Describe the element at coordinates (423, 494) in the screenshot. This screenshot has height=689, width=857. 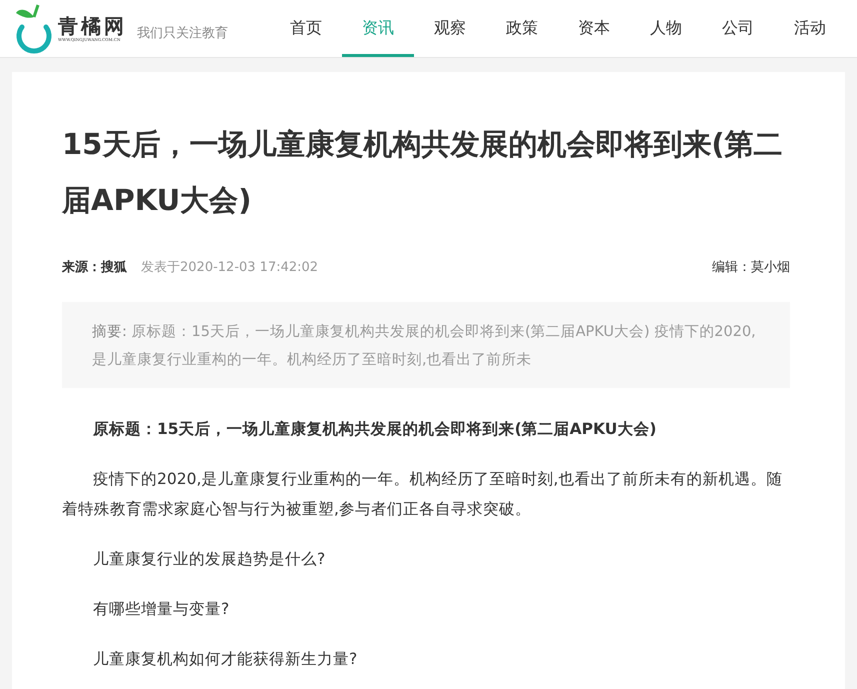
I see `paragraph: 疫情下的2020,是儿童康复行业重构的一年。机构经历了至暗时刻,也看出了前所未有的新机遇。随着特殊教育需求家庭心智与行为被重塑,参与者们正各自寻求突破。` at that location.